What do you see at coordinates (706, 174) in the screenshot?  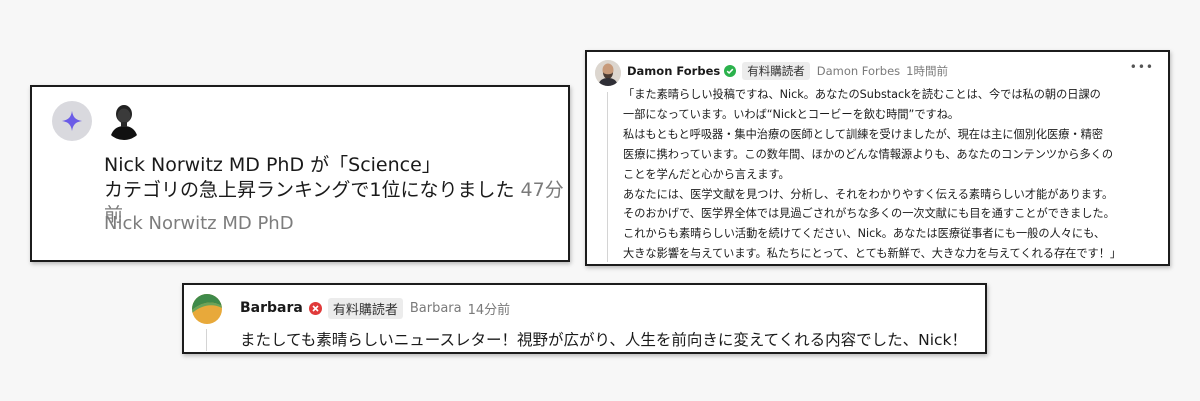 I see `comment-line: ことを学んだと心から言えます。` at bounding box center [706, 174].